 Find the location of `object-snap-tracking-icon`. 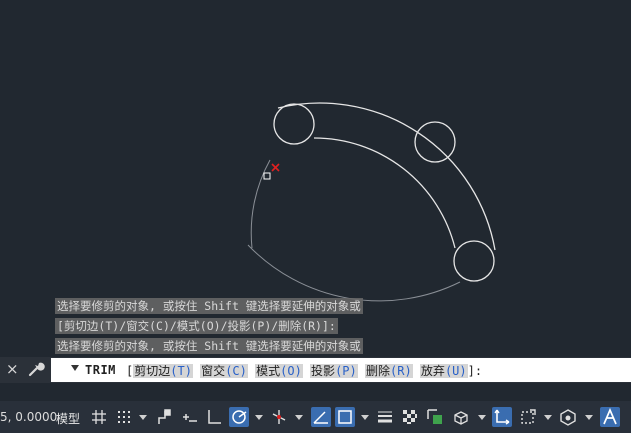

object-snap-tracking-icon is located at coordinates (321, 417).